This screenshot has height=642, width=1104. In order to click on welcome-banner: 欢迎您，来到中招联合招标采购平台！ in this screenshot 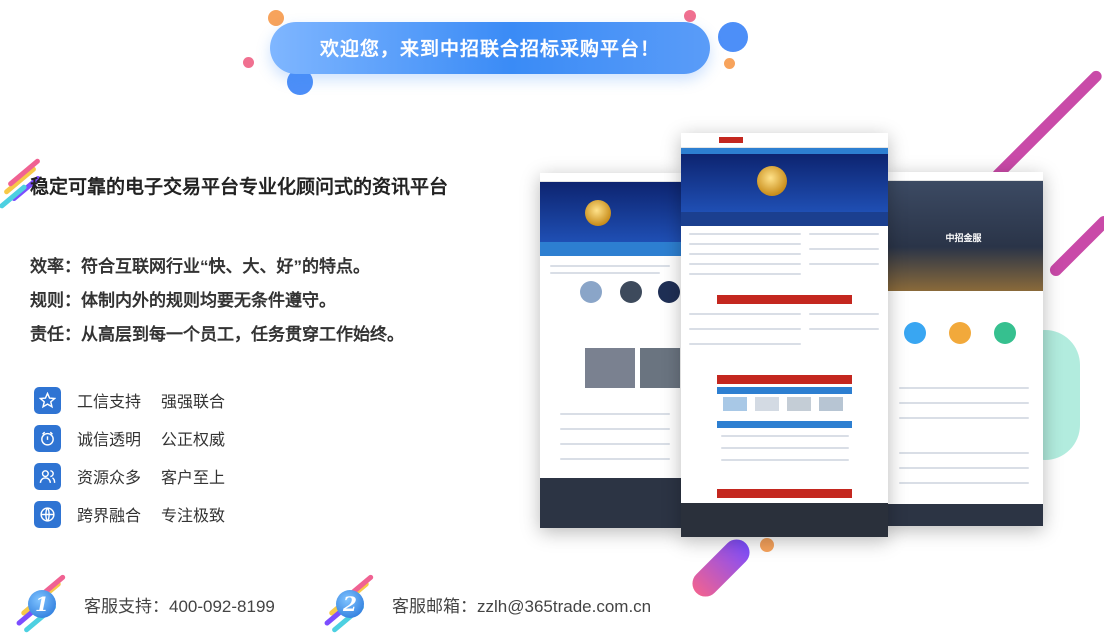, I will do `click(490, 48)`.